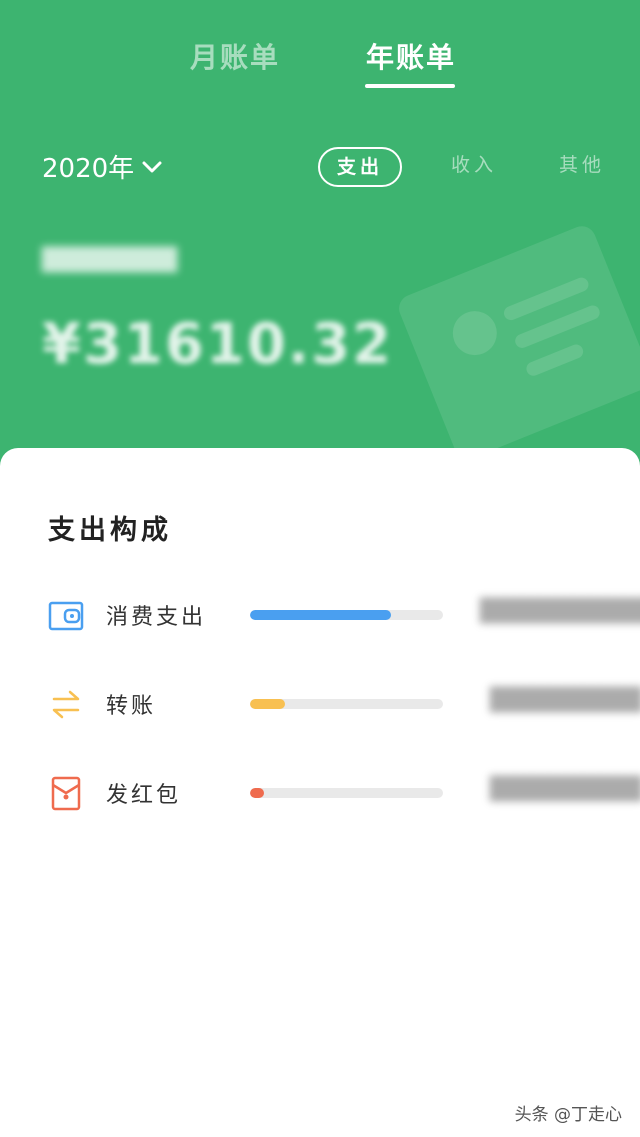 This screenshot has width=640, height=1137. What do you see at coordinates (474, 165) in the screenshot?
I see `tab-income: 收入` at bounding box center [474, 165].